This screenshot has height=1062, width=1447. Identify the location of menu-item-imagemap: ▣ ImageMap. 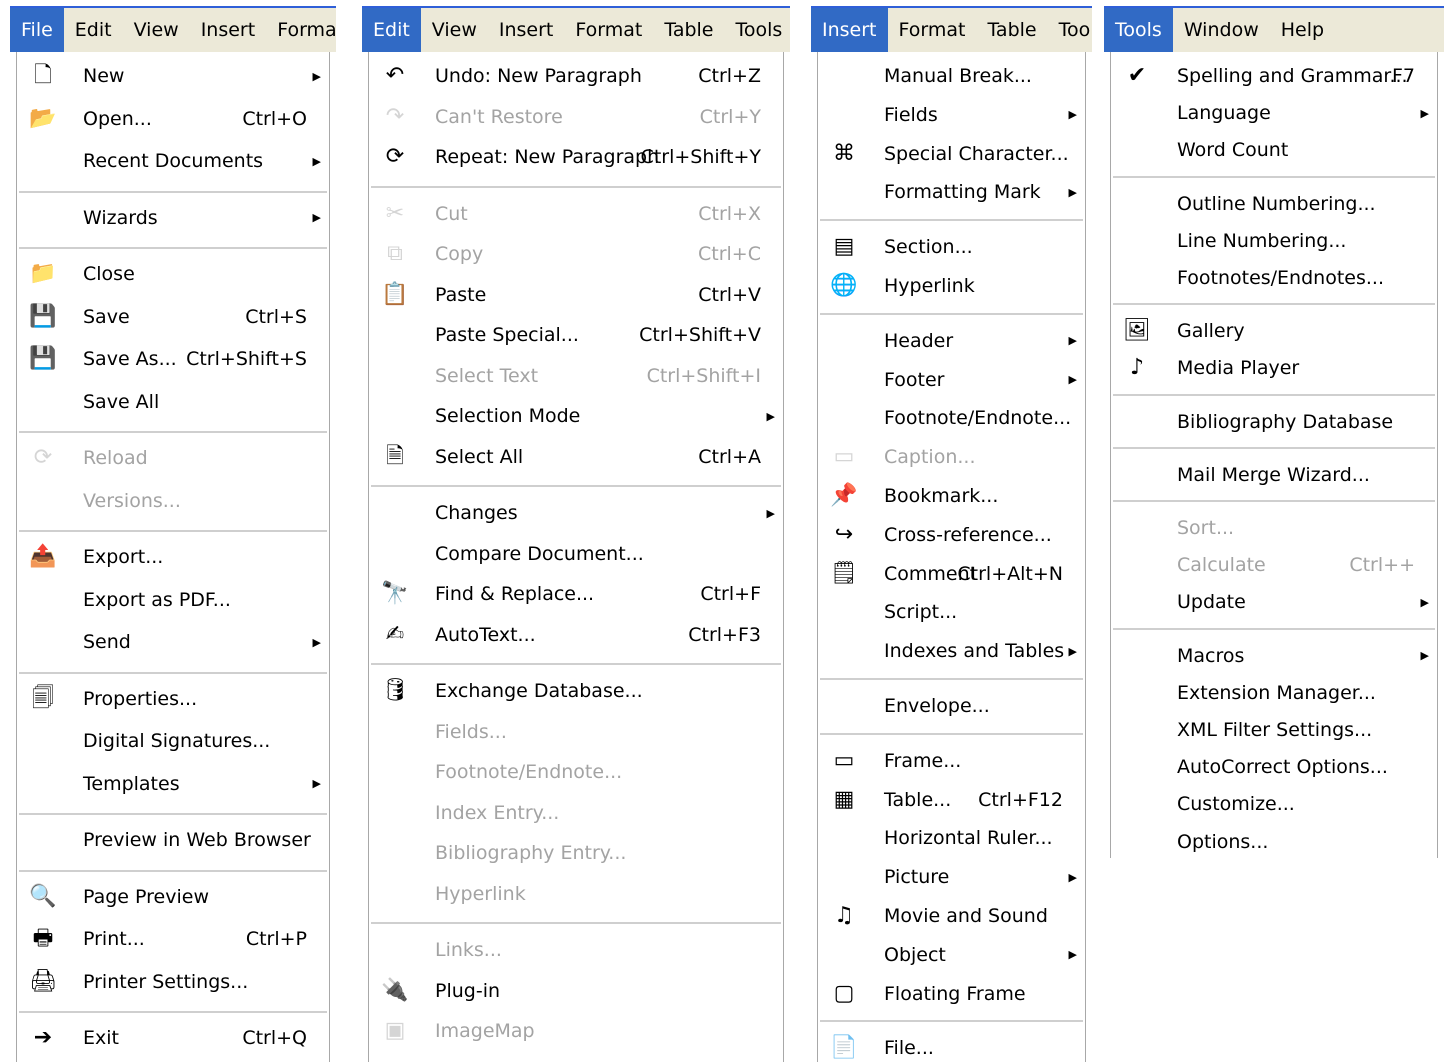
(576, 1031).